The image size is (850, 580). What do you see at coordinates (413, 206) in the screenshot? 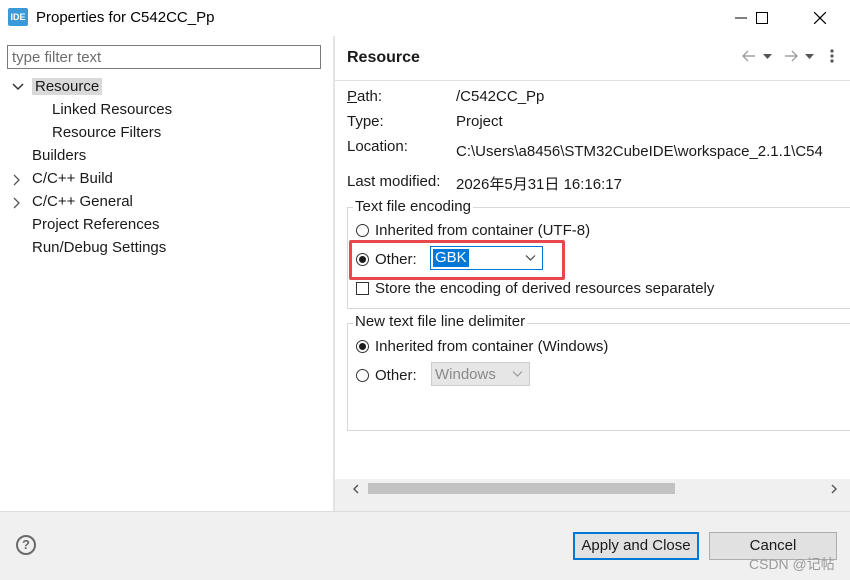
I see `text-encoding-group-title: Text file encoding` at bounding box center [413, 206].